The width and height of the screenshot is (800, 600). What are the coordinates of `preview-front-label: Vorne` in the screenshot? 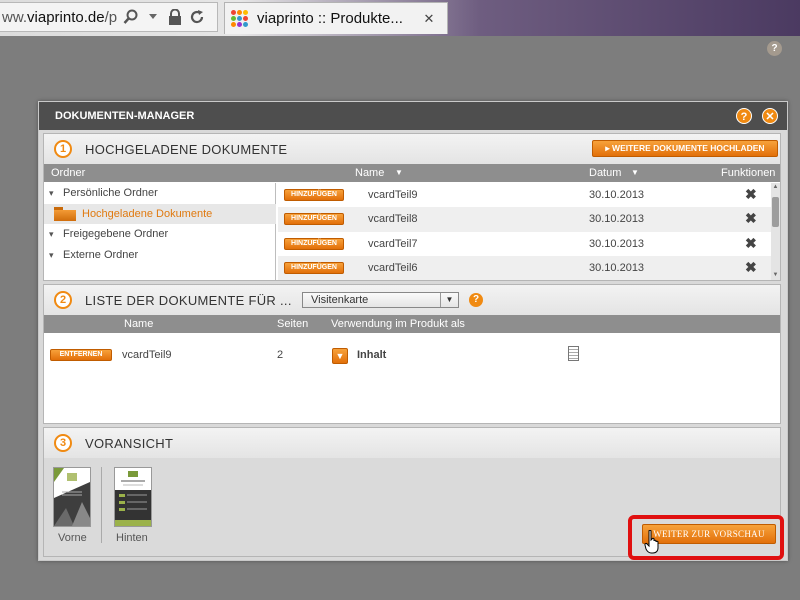 It's located at (72, 538).